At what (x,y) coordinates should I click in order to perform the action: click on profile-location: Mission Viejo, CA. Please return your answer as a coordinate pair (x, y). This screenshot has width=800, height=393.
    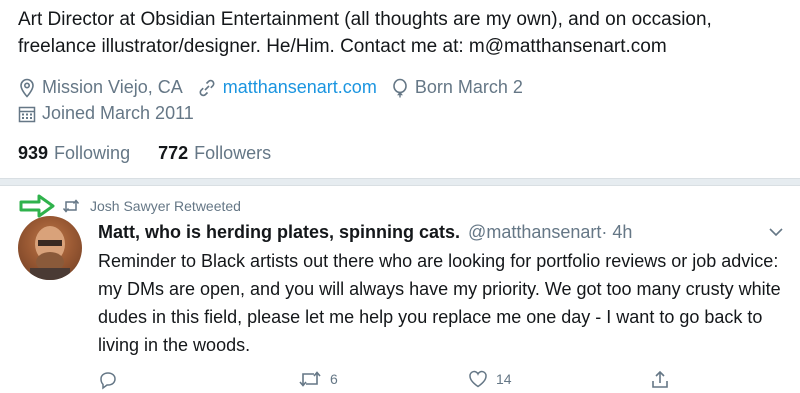
    Looking at the image, I should click on (100, 87).